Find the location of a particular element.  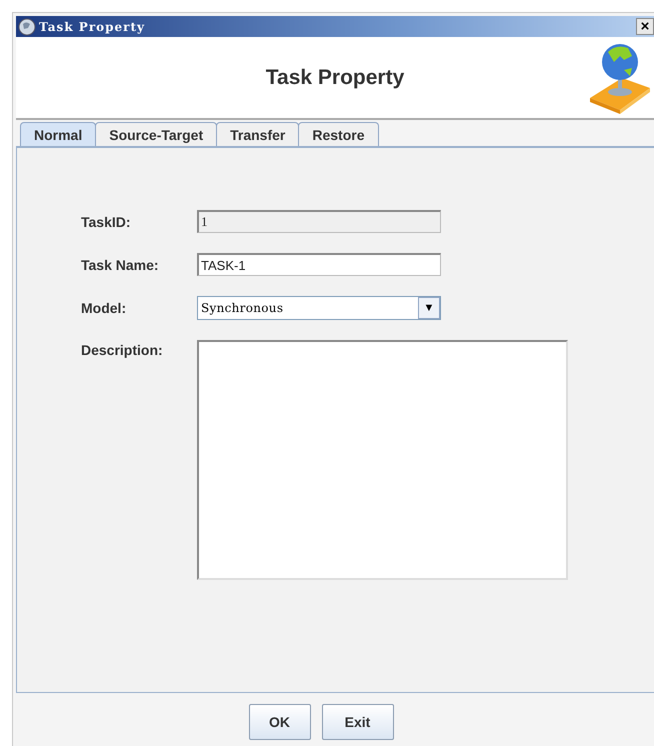

dropdown-arrow-button: ▼ is located at coordinates (429, 308).